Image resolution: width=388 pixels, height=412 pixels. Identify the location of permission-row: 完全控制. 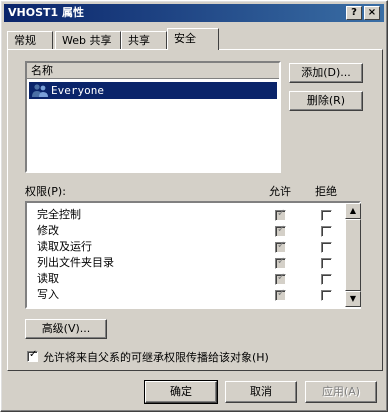
(59, 214).